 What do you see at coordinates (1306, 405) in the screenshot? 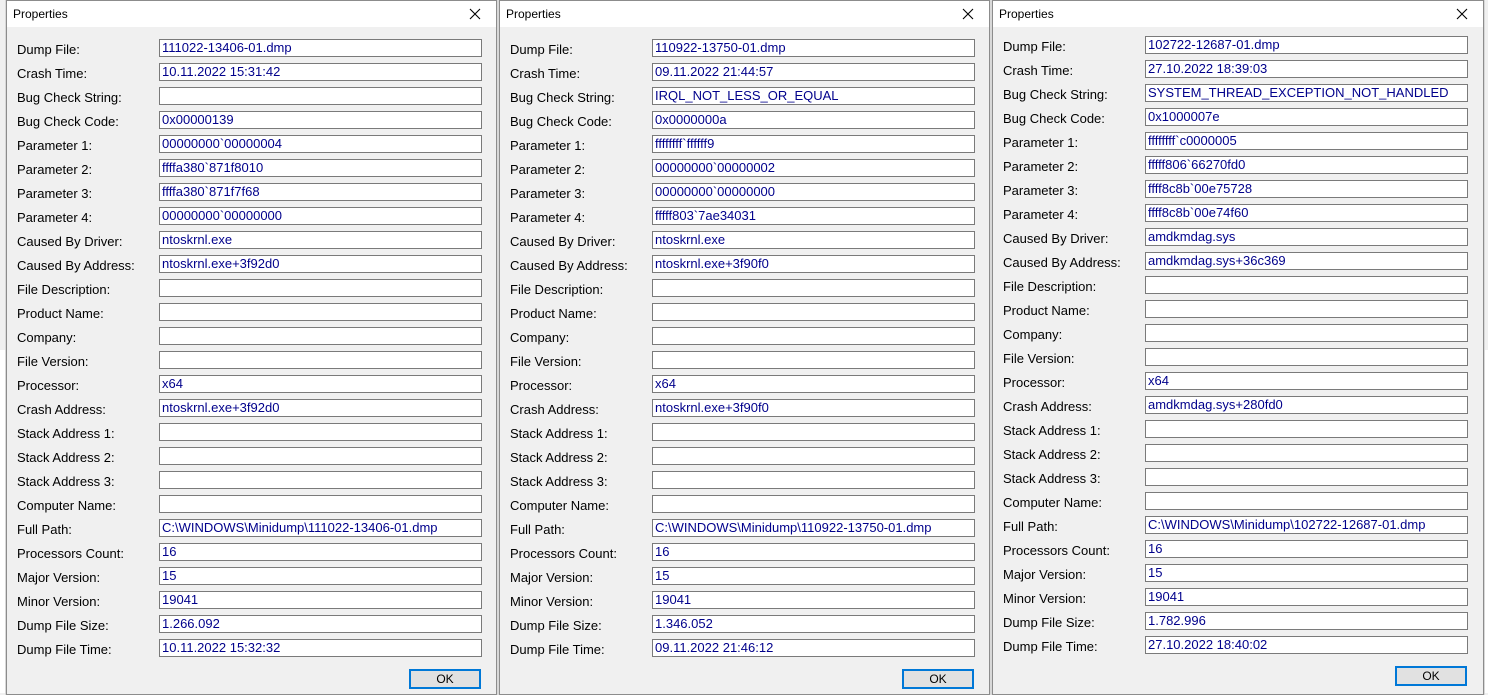
I see `property-value-field: amdkmdag.sys+280fd0` at bounding box center [1306, 405].